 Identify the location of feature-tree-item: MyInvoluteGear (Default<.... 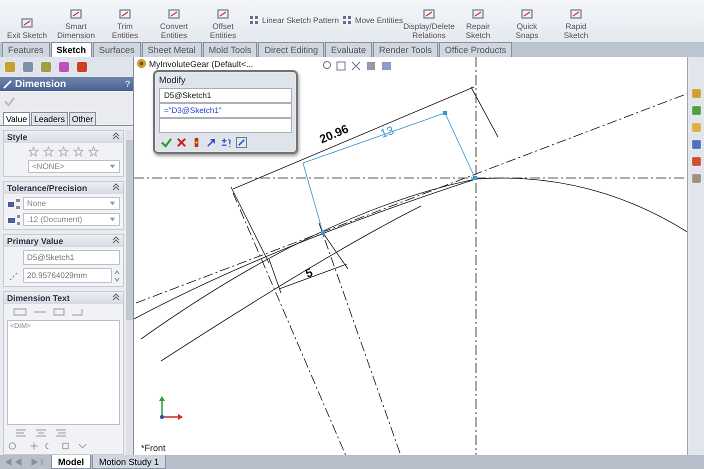
(195, 63).